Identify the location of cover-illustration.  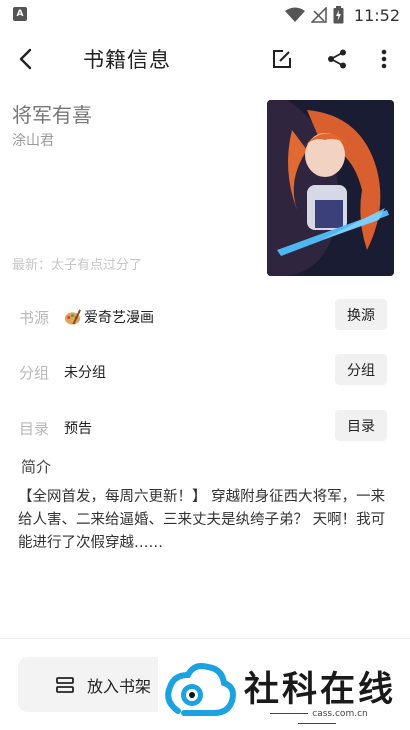
(330, 188).